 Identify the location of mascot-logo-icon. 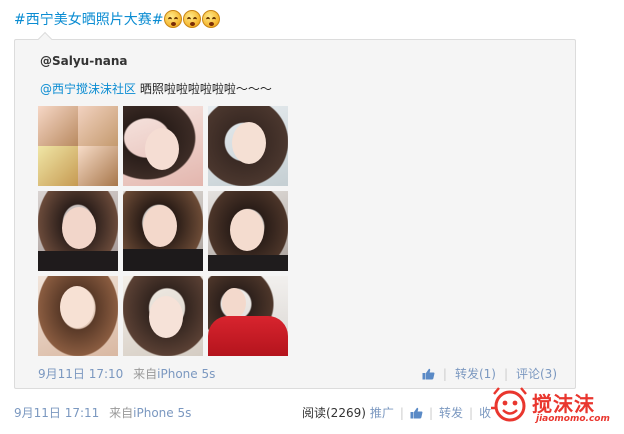
(509, 404).